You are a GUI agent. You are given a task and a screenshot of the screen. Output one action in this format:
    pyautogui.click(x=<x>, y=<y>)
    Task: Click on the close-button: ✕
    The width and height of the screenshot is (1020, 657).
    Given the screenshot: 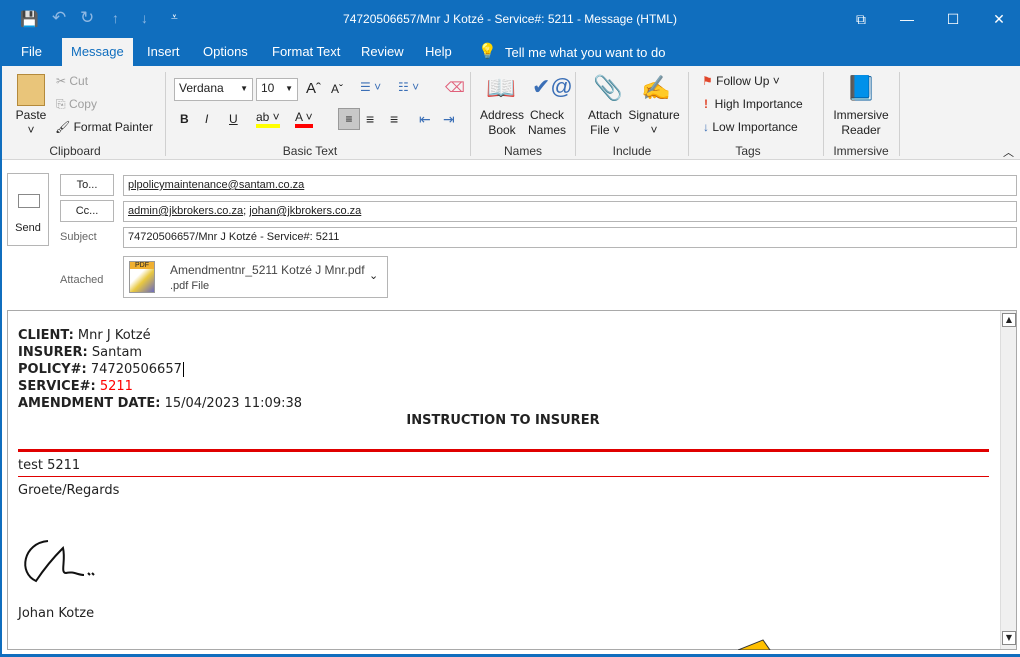 What is the action you would take?
    pyautogui.click(x=998, y=19)
    